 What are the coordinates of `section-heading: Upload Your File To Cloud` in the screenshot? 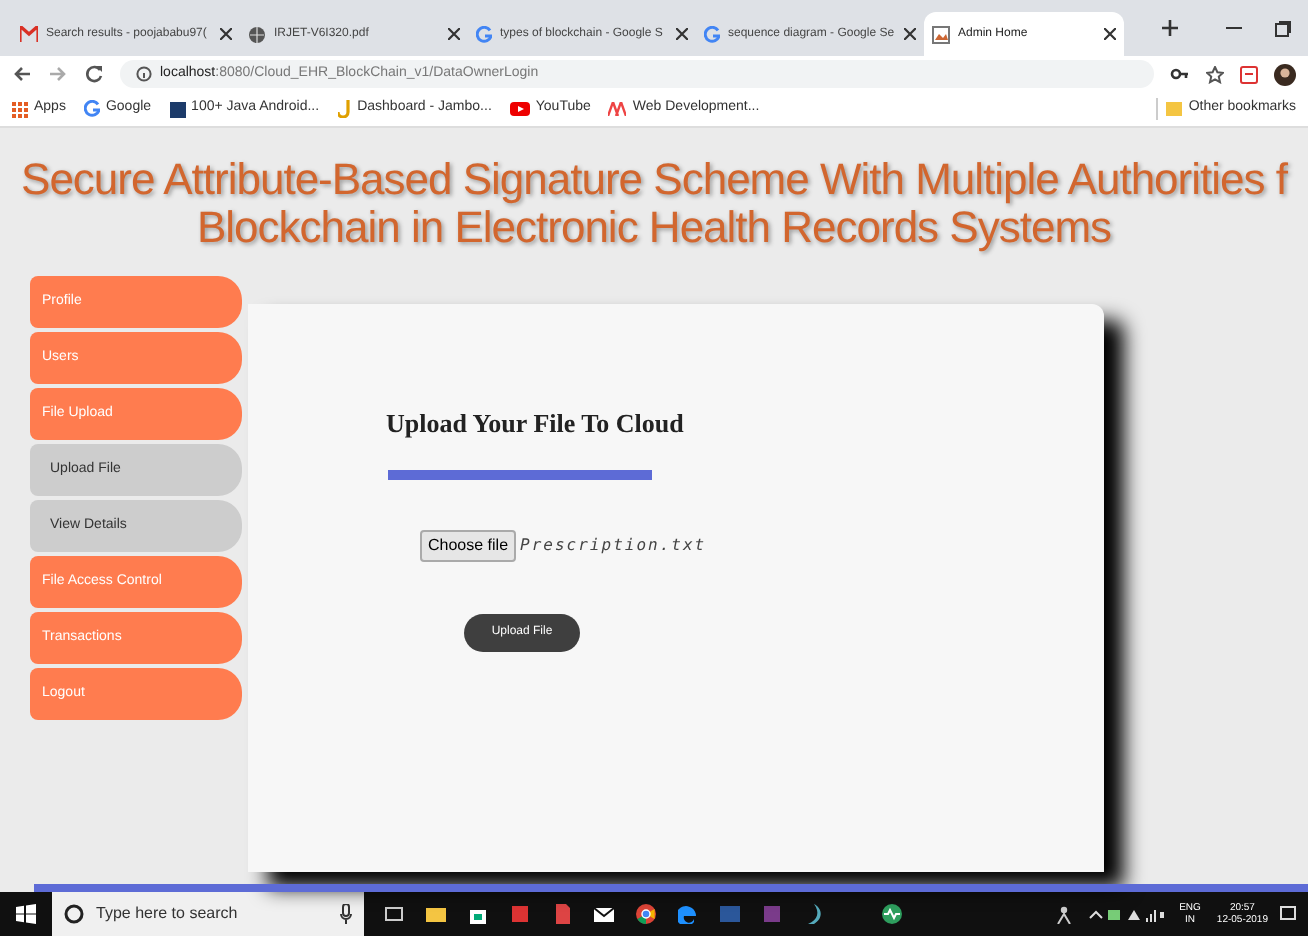 It's located at (536, 424).